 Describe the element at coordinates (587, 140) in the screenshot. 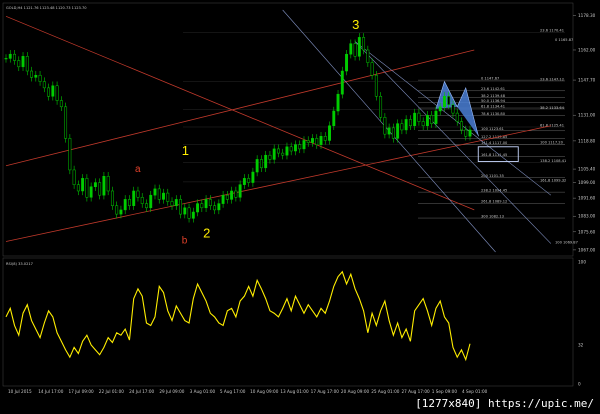

I see `price-y-tick-label: 1118.80` at that location.